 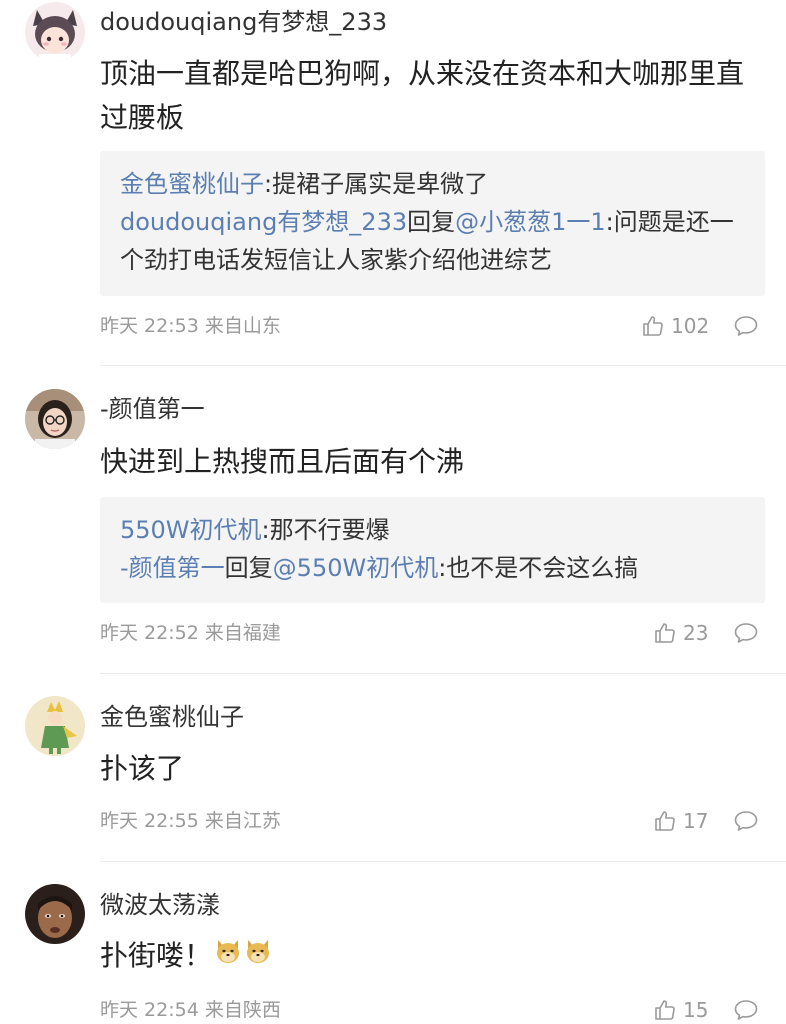 What do you see at coordinates (172, 717) in the screenshot?
I see `comment-username: 金色蜜桃仙子` at bounding box center [172, 717].